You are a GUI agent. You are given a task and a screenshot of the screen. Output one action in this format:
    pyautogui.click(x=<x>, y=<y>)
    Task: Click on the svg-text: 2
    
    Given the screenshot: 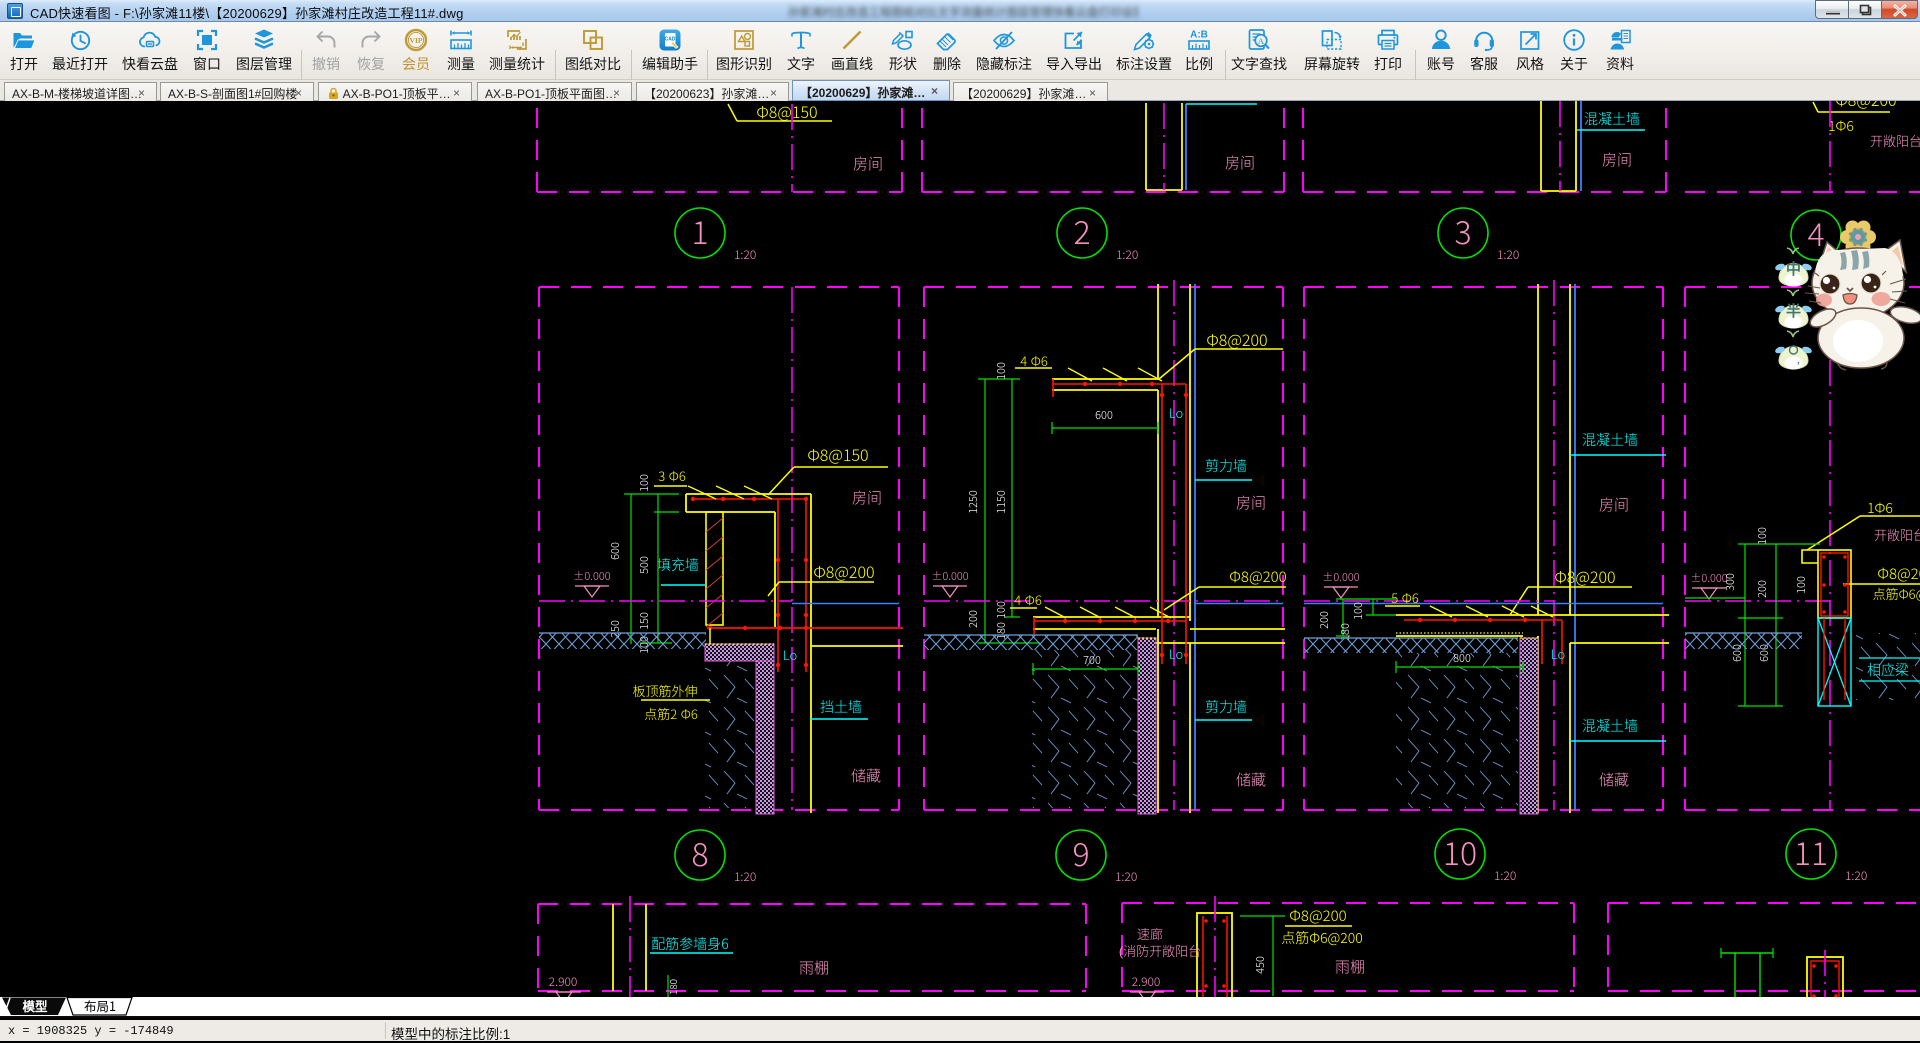 What is the action you would take?
    pyautogui.click(x=1081, y=231)
    